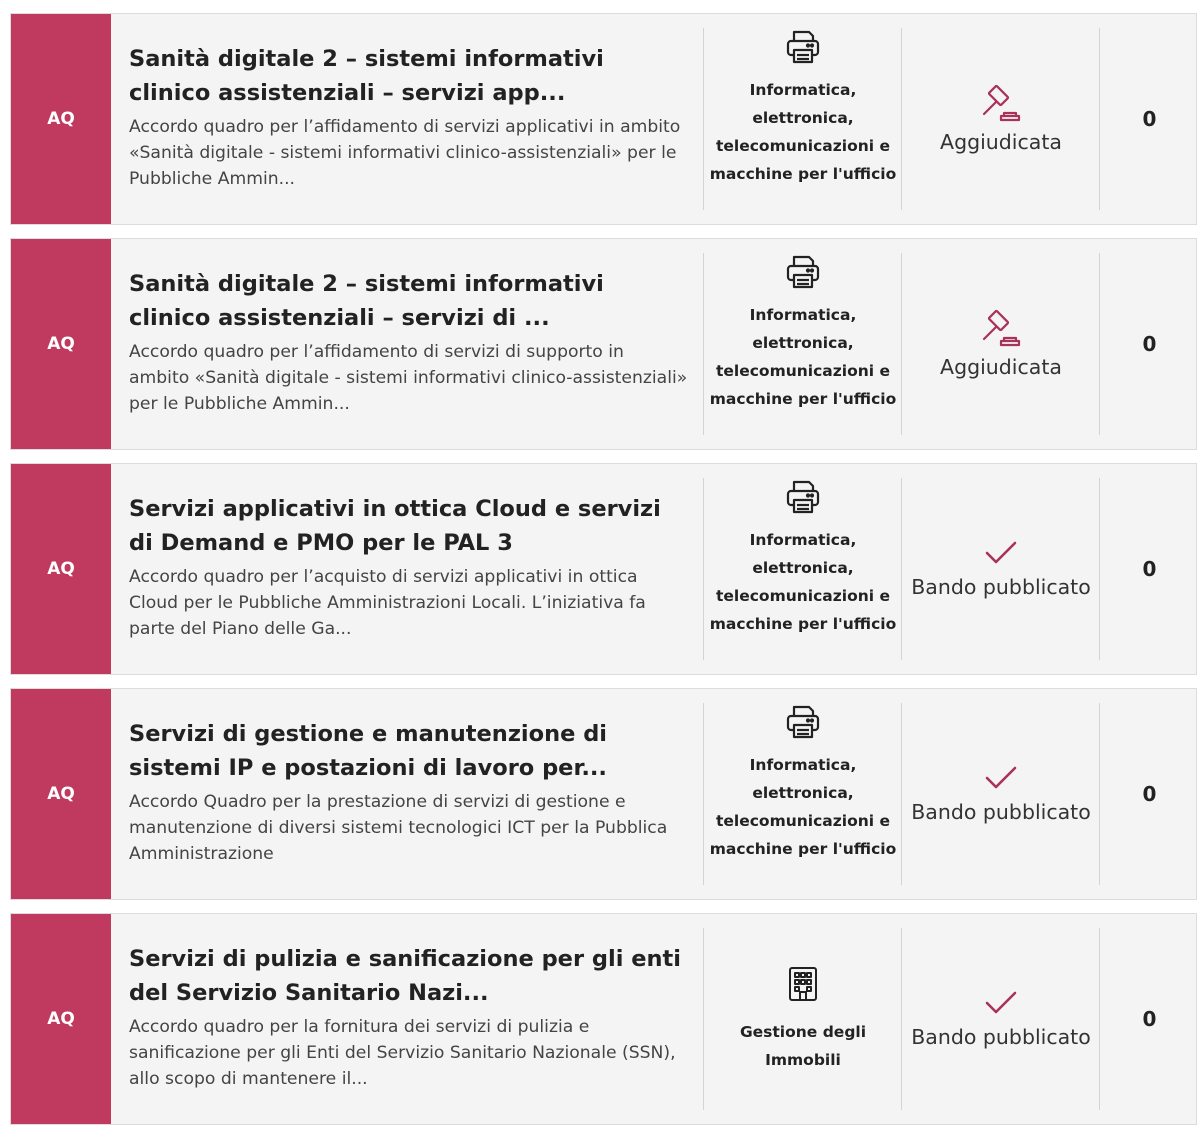 This screenshot has width=1197, height=1125. What do you see at coordinates (803, 1046) in the screenshot?
I see `category-label: Gestione degli Immobili` at bounding box center [803, 1046].